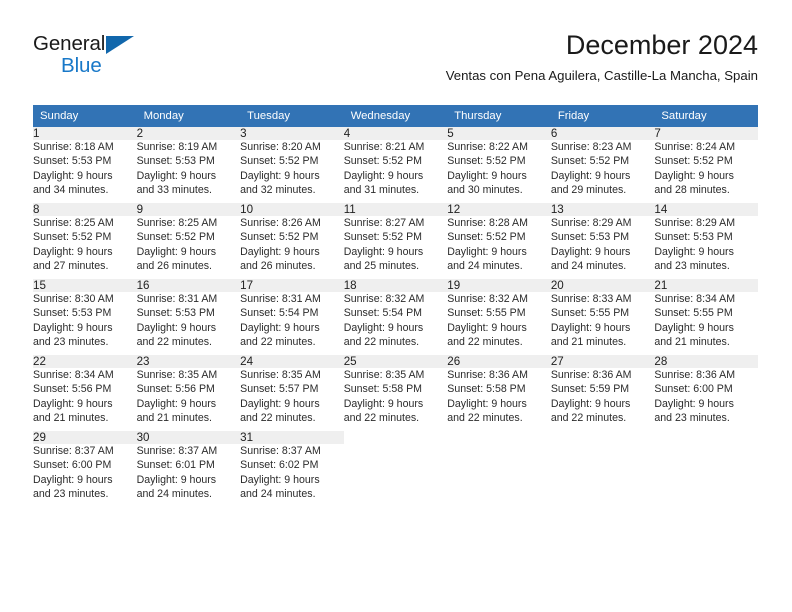 The height and width of the screenshot is (612, 792). Describe the element at coordinates (381, 189) in the screenshot. I see `daylight-text-line2: and 31 minutes.` at that location.